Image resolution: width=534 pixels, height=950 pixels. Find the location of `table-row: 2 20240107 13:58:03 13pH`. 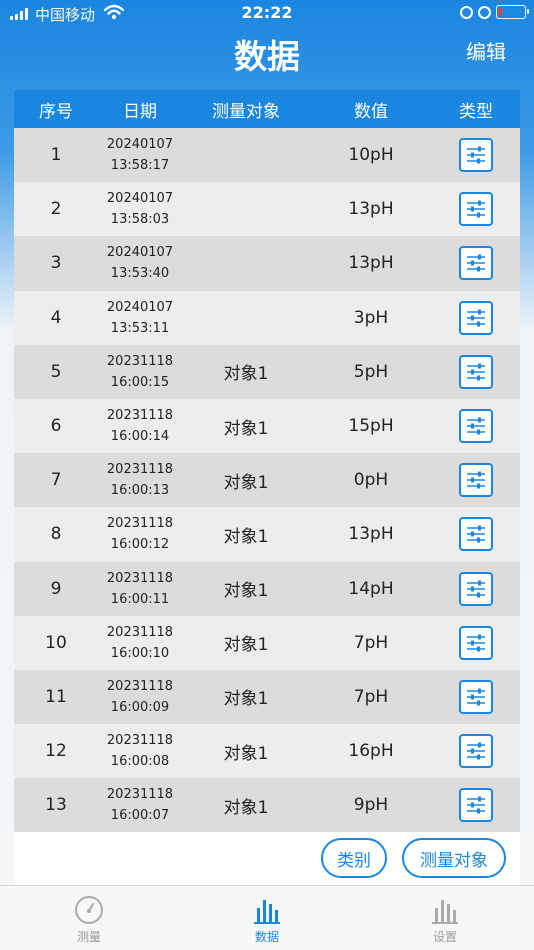

table-row: 2 20240107 13:58:03 13pH is located at coordinates (267, 209).